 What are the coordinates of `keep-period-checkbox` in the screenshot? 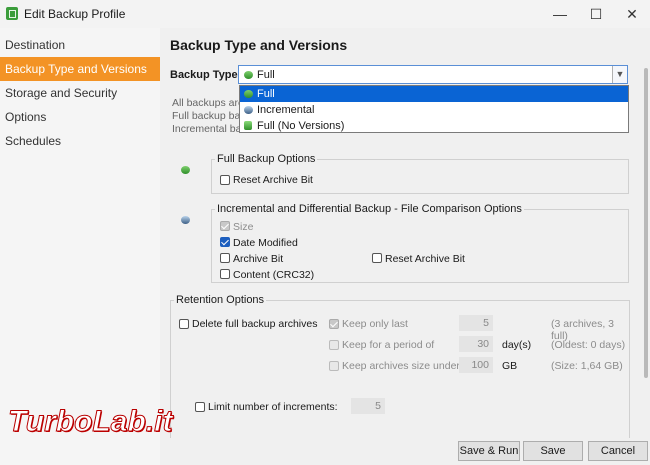 It's located at (334, 345).